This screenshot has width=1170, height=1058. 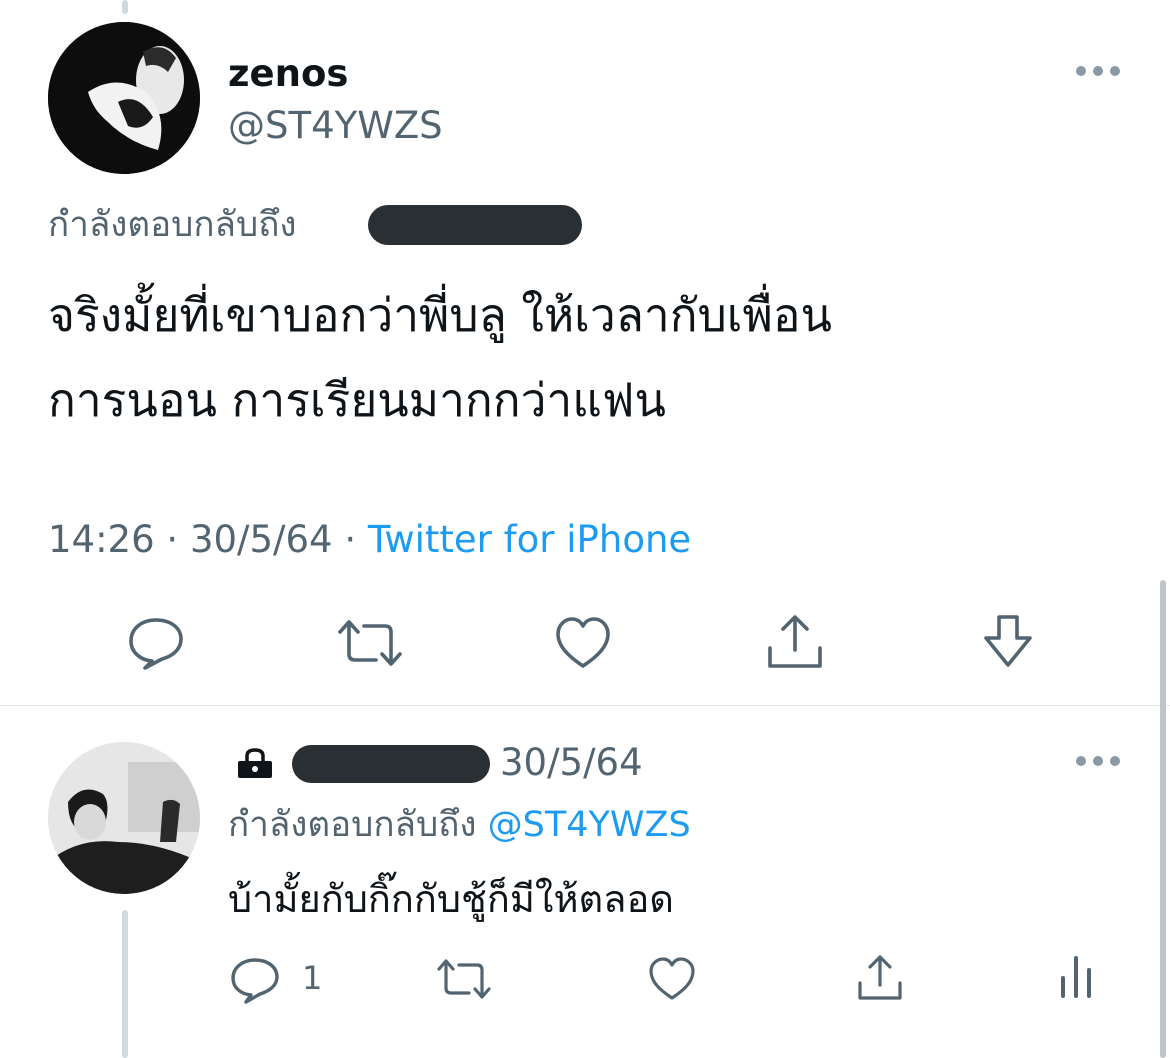 I want to click on redacted-replier-name, so click(x=391, y=764).